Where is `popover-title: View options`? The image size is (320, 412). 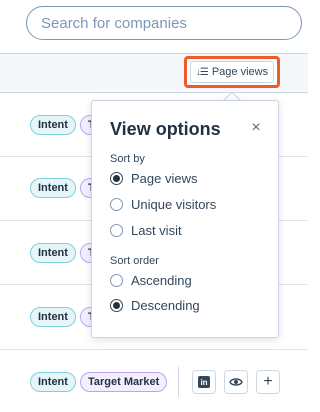 popover-title: View options is located at coordinates (165, 129).